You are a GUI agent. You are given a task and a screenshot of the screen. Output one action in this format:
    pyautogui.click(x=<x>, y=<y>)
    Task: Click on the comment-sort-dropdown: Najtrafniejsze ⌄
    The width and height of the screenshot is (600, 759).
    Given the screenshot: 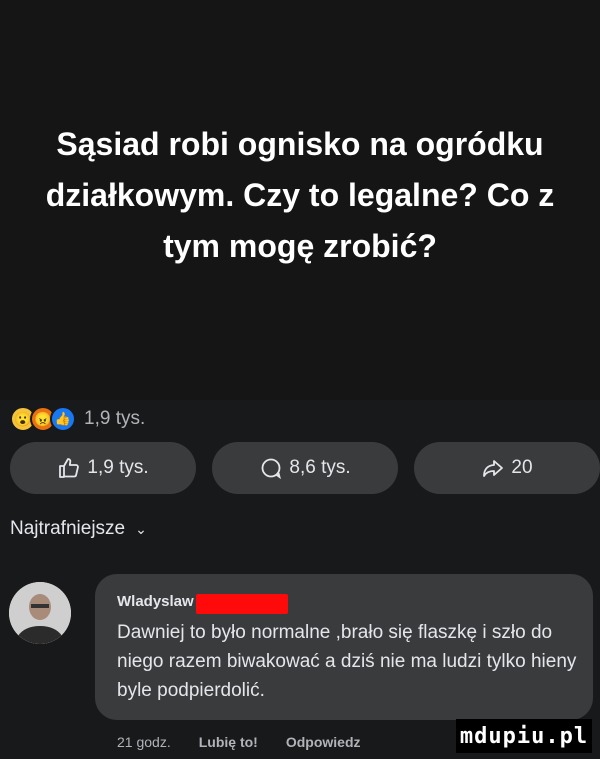 What is the action you would take?
    pyautogui.click(x=78, y=529)
    